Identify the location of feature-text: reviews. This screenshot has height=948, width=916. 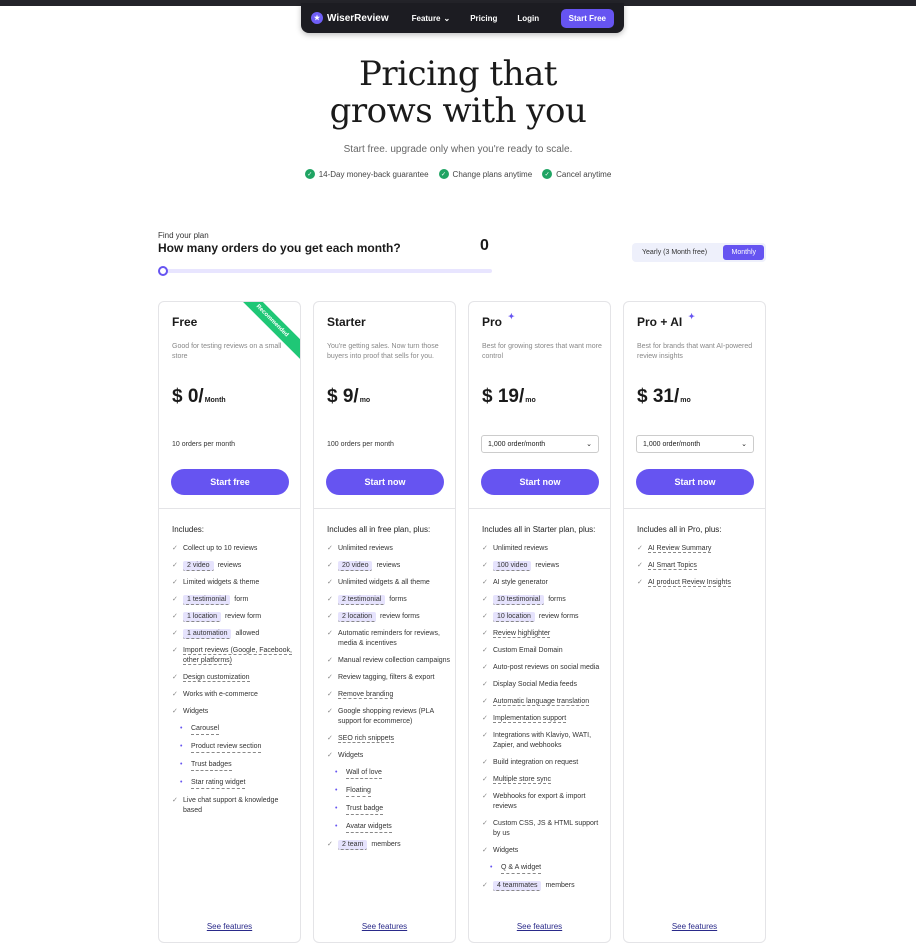
(547, 565).